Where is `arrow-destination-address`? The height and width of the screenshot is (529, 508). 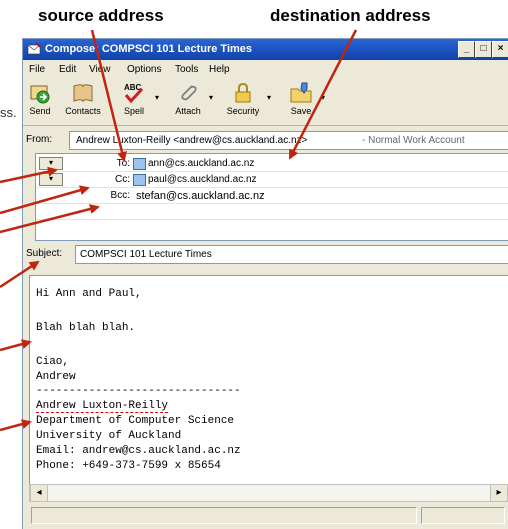
arrow-destination-address is located at coordinates (323, 94).